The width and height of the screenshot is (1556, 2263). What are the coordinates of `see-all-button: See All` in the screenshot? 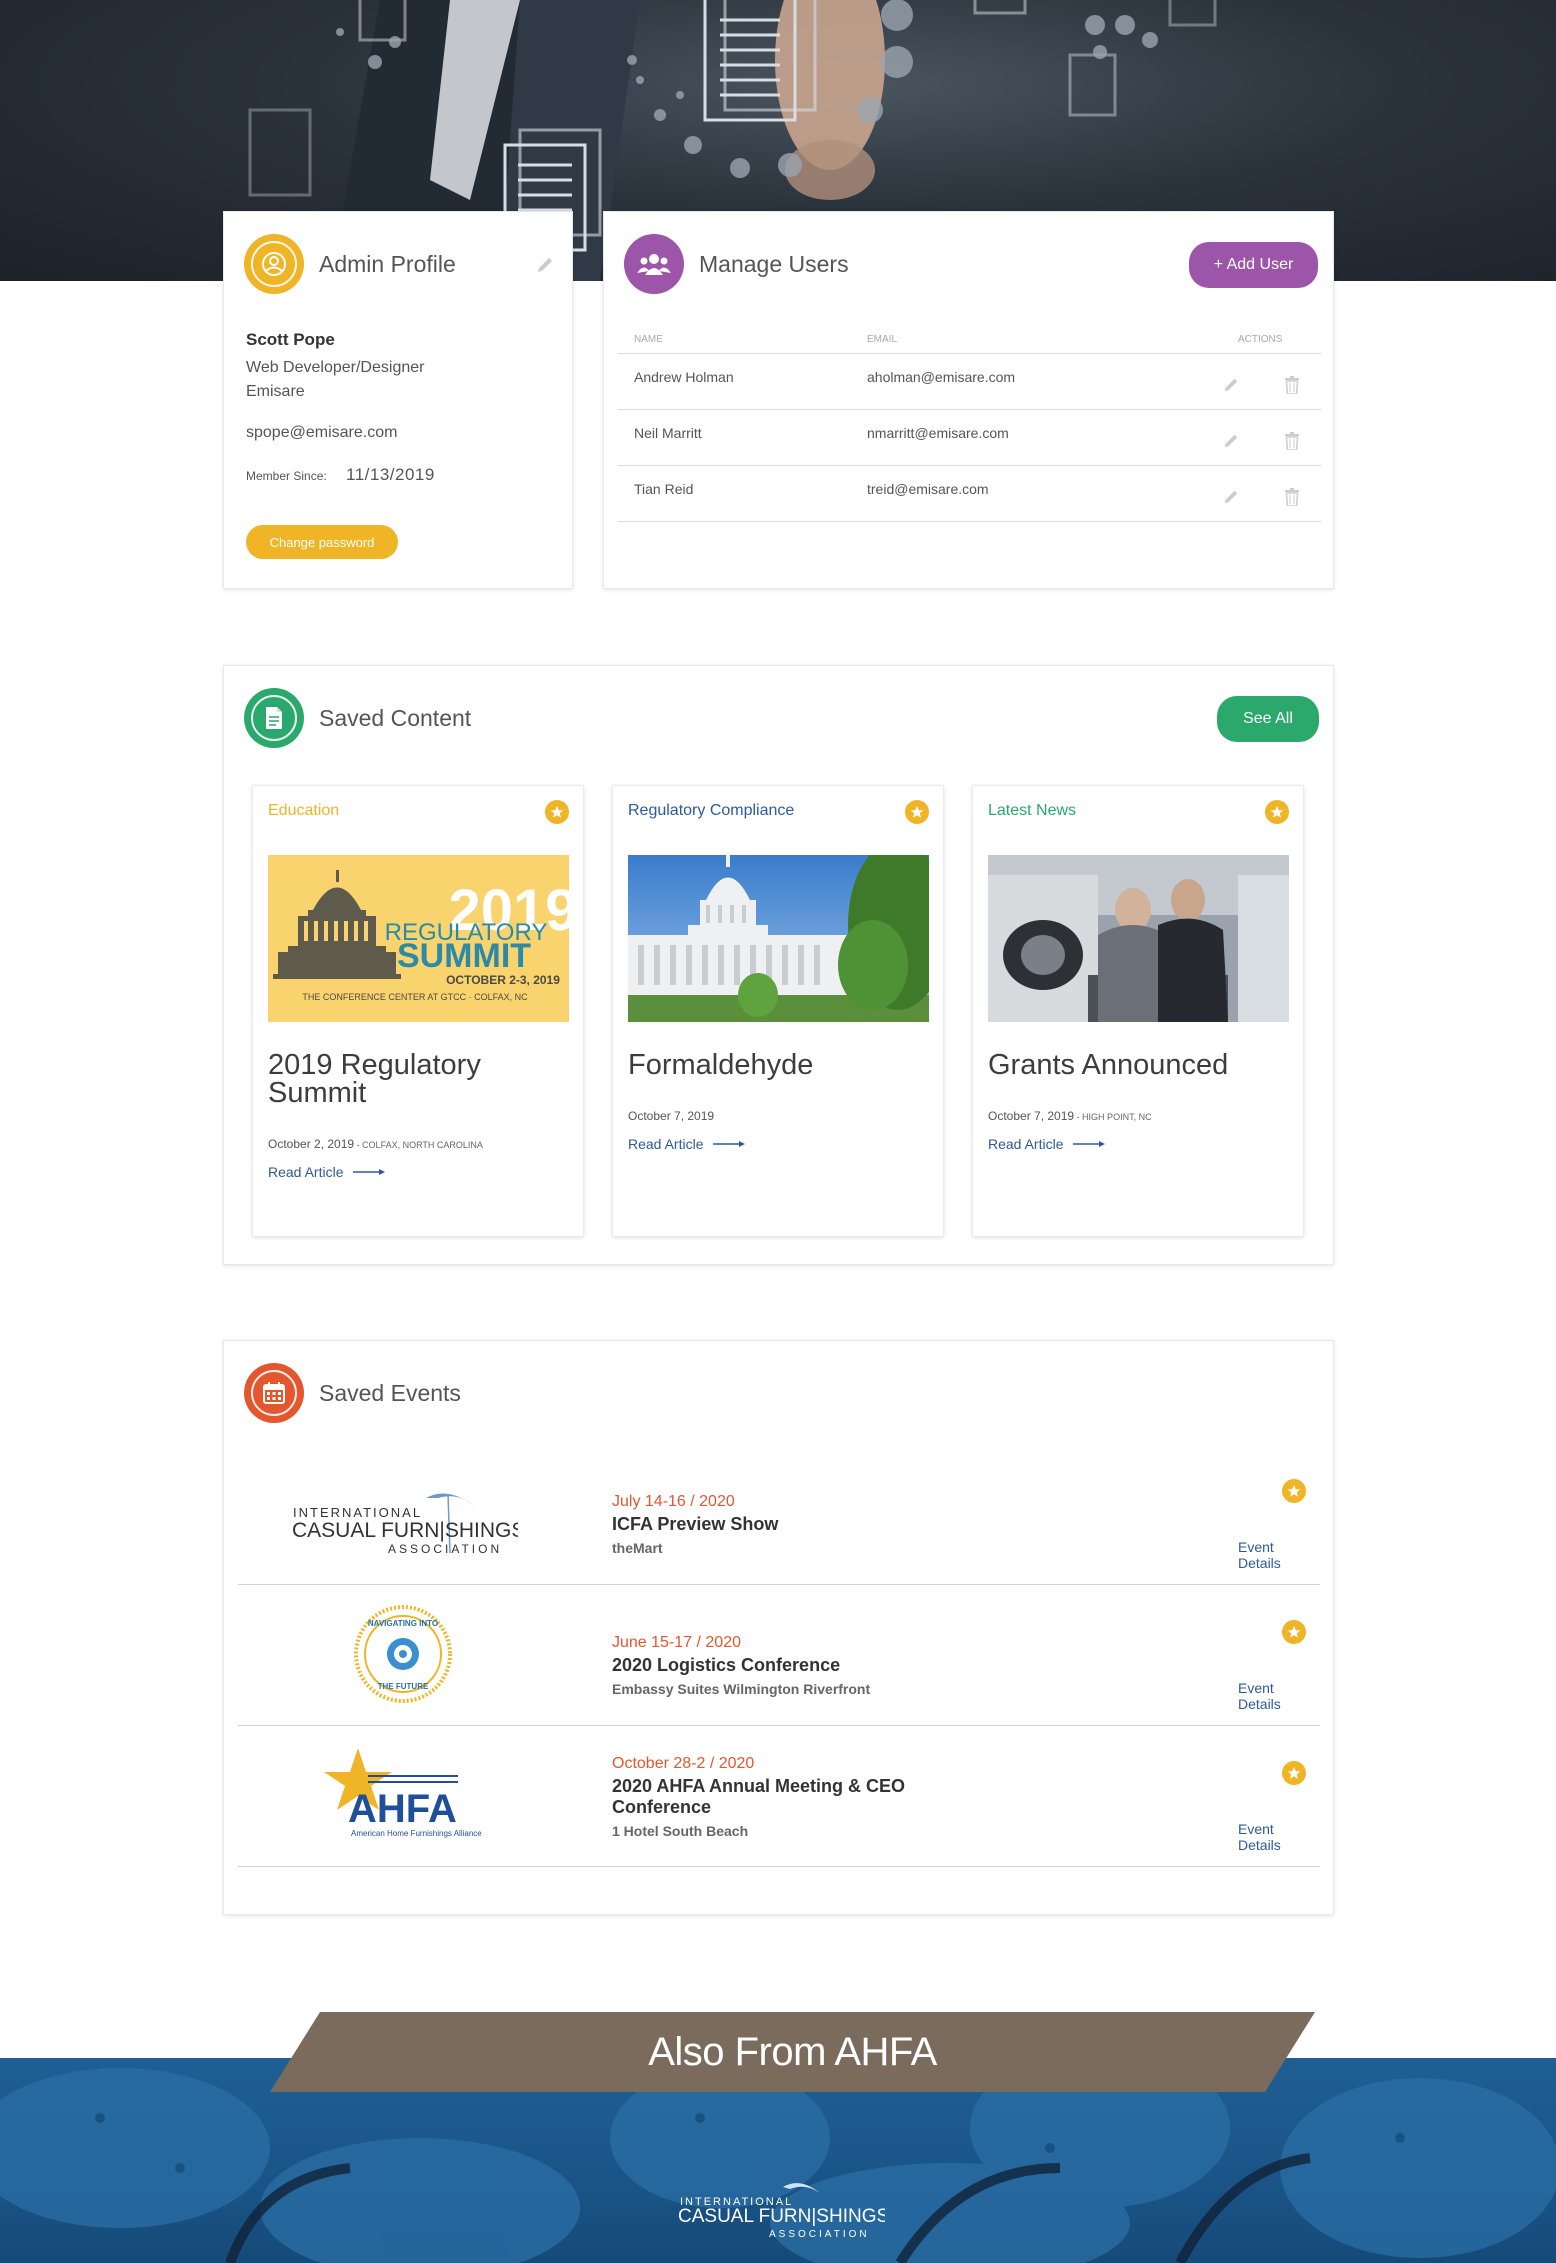 It's located at (1268, 719).